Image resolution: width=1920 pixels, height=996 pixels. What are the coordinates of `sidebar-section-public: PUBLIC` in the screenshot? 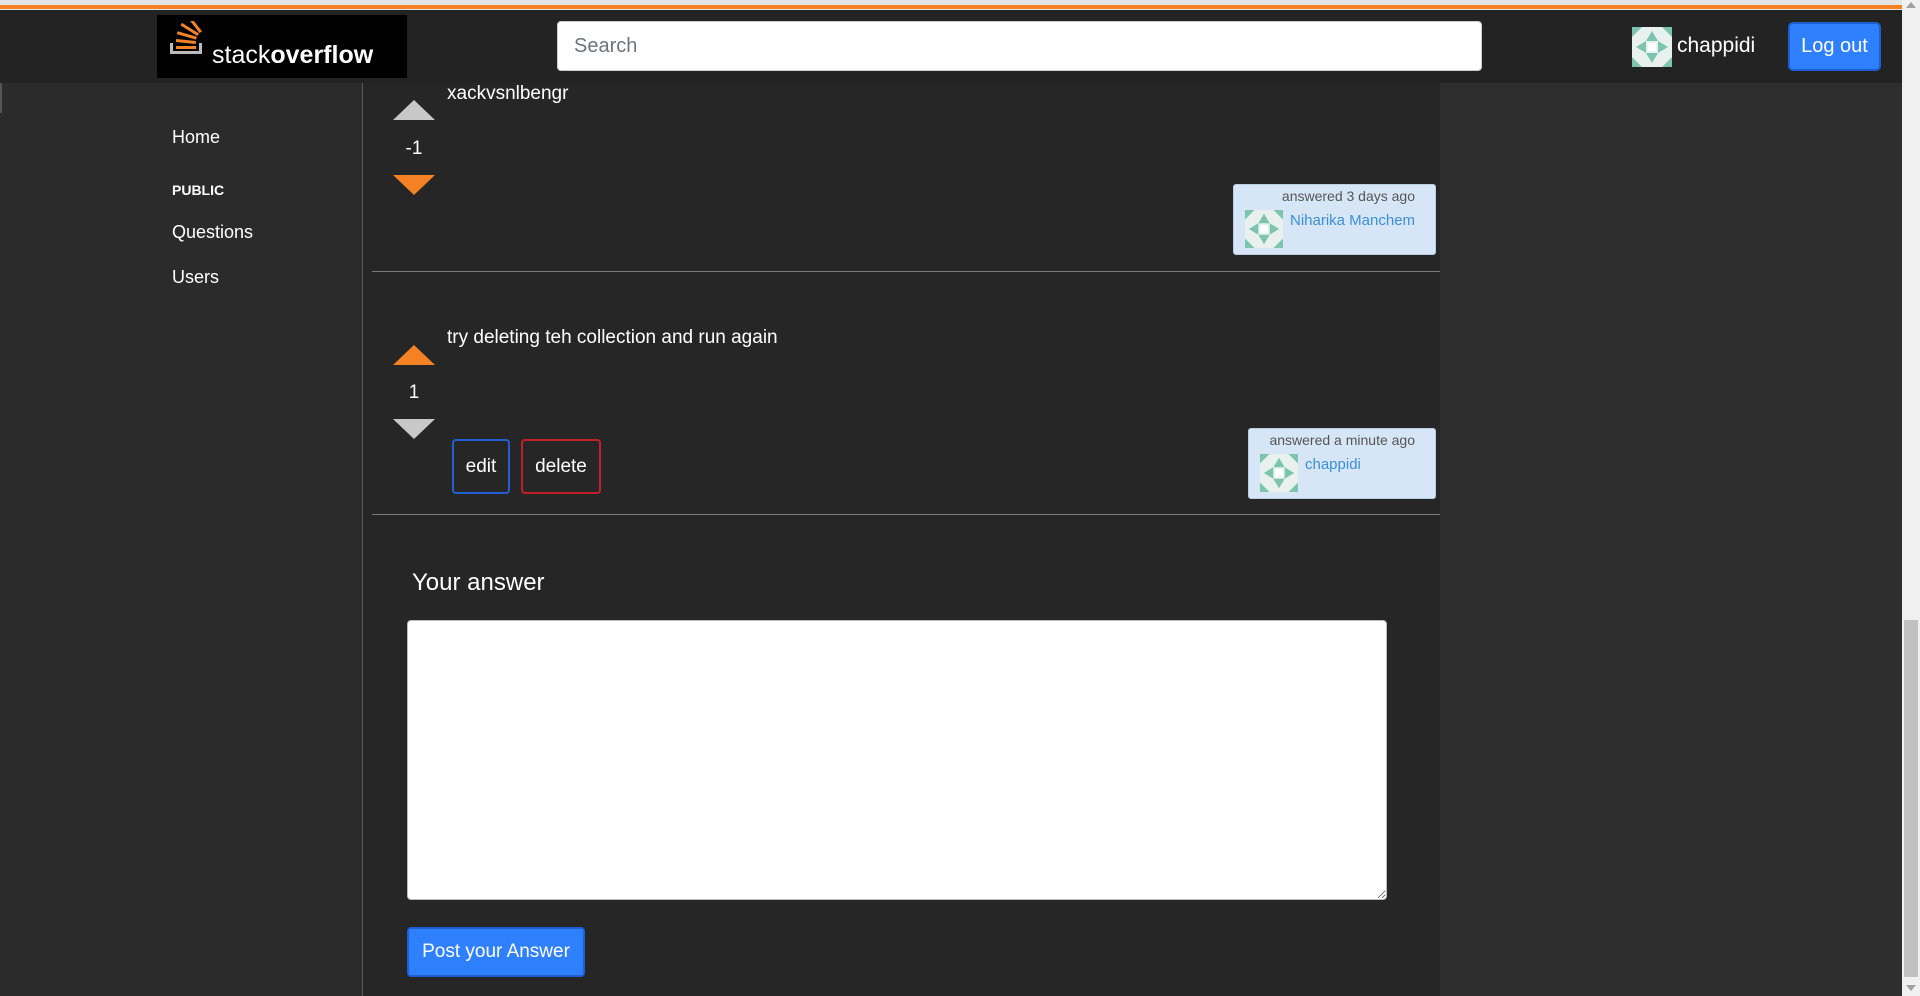 It's located at (198, 190).